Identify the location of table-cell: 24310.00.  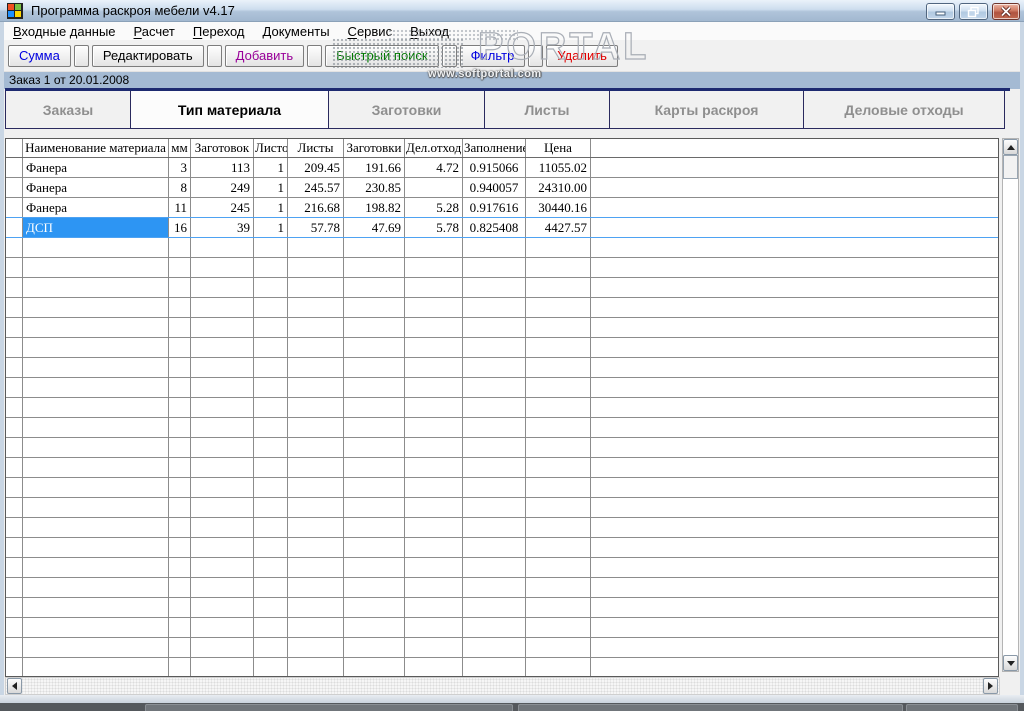
(558, 187).